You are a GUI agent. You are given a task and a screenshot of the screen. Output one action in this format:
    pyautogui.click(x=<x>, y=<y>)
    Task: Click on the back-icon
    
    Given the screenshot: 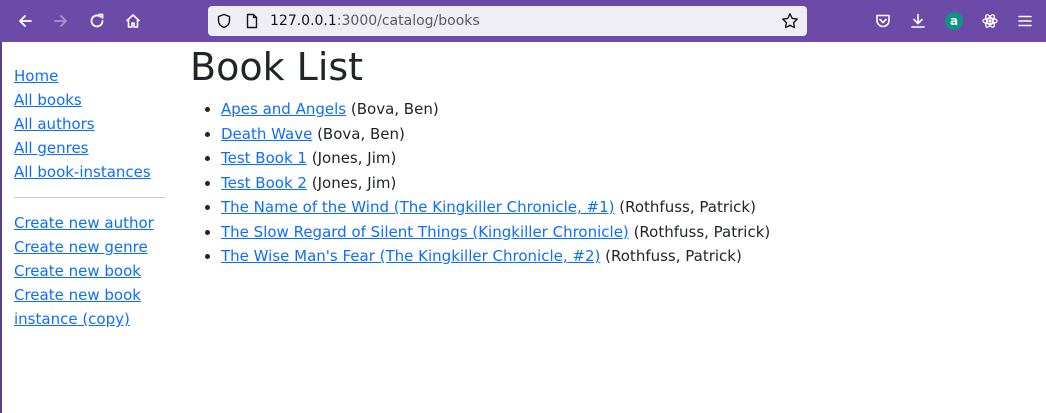 What is the action you would take?
    pyautogui.click(x=25, y=21)
    